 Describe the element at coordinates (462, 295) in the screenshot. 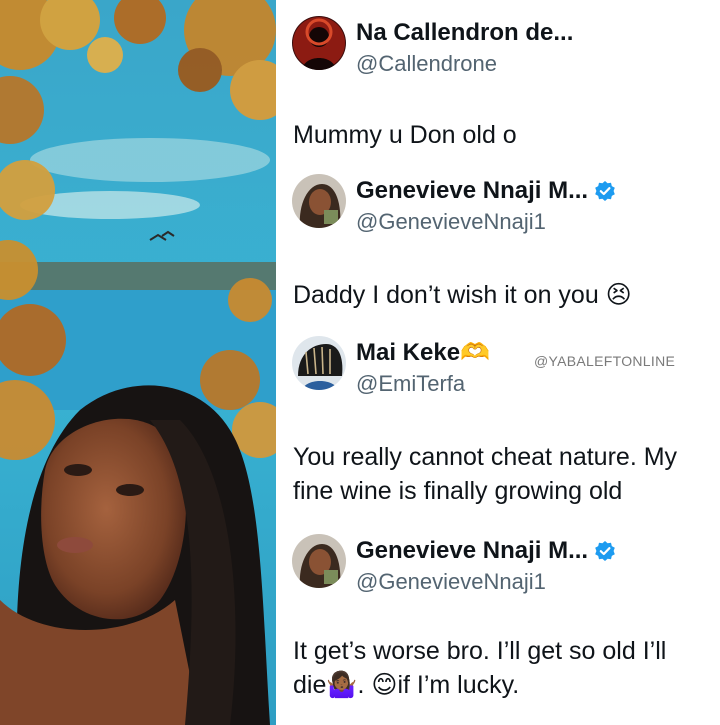

I see `tweet-text: Daddy I don’t wish it on you 😣` at that location.